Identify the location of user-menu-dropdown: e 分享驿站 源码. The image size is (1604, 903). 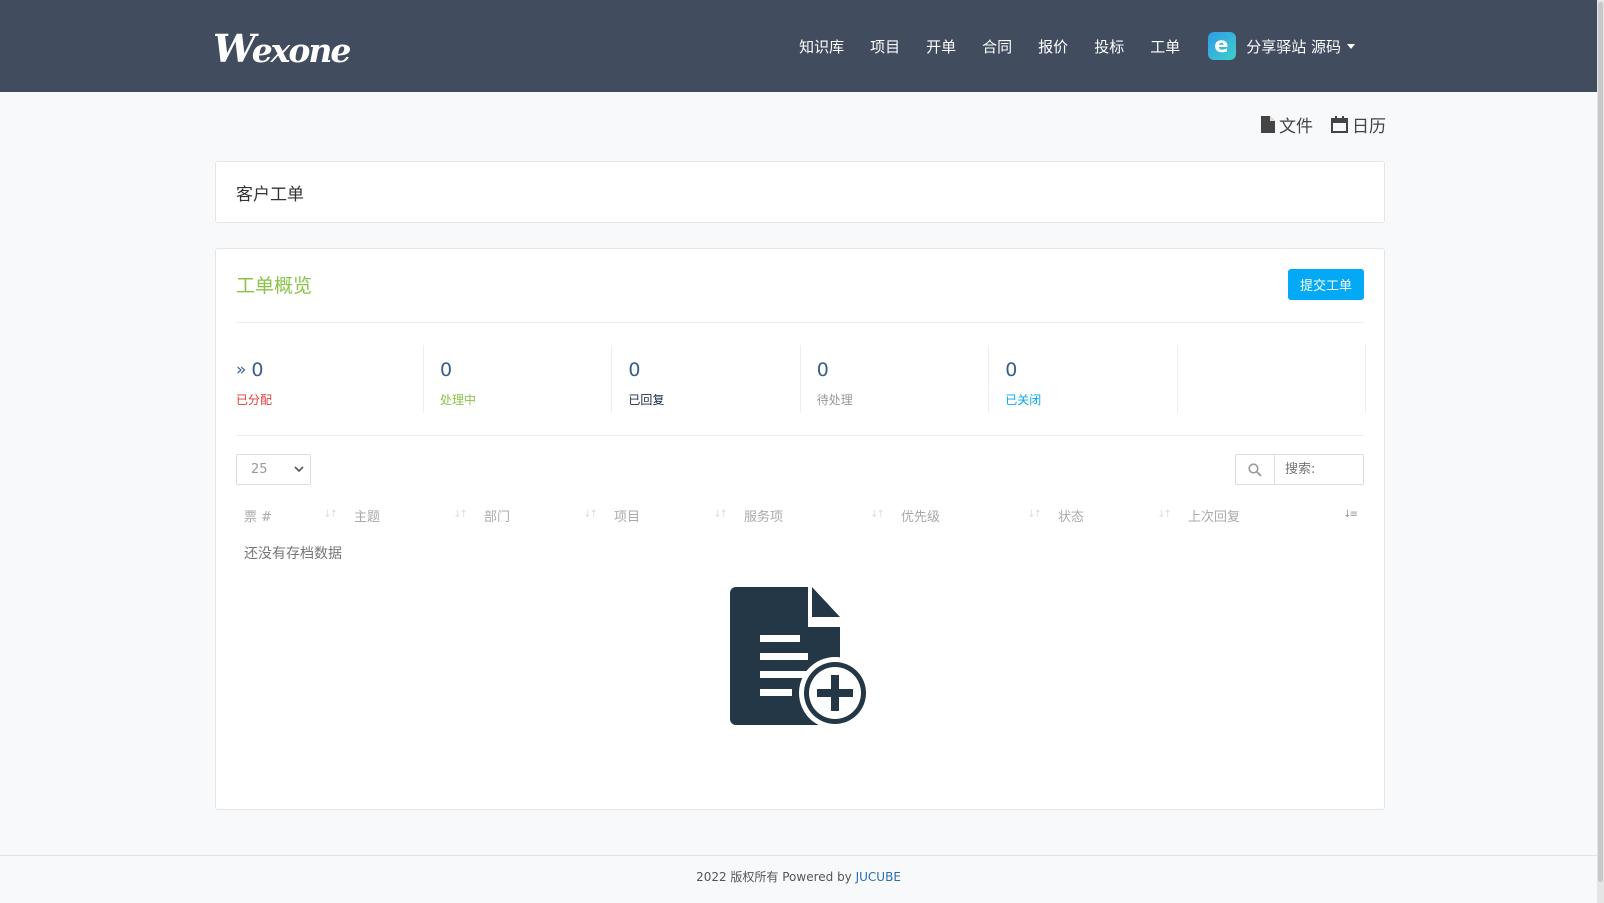
(1281, 46).